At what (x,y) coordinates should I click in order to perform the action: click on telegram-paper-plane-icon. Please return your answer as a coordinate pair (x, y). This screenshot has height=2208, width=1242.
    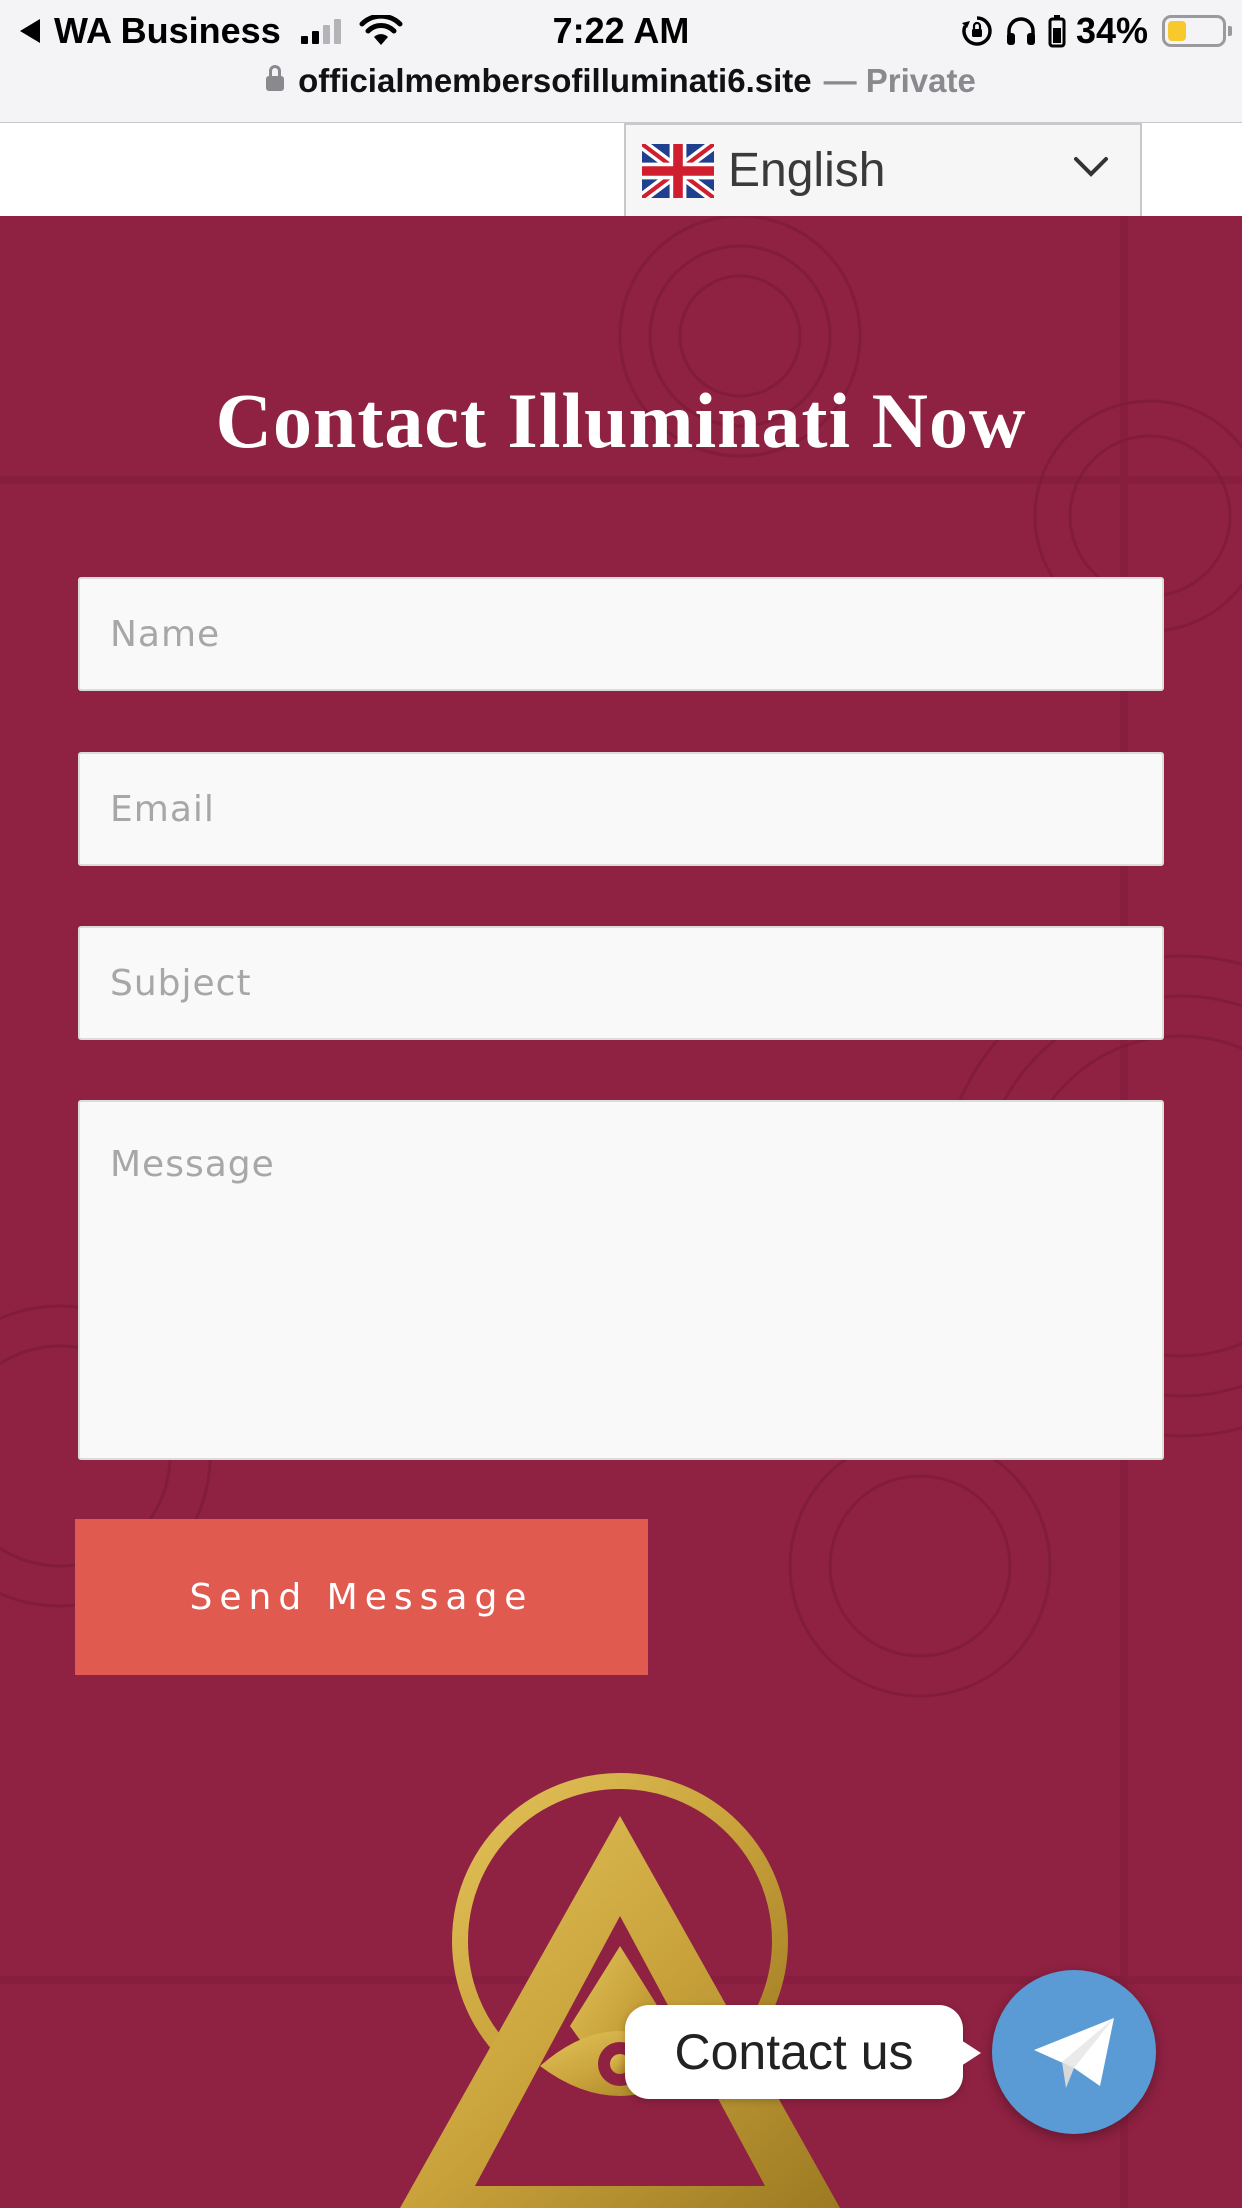
    Looking at the image, I should click on (1074, 2053).